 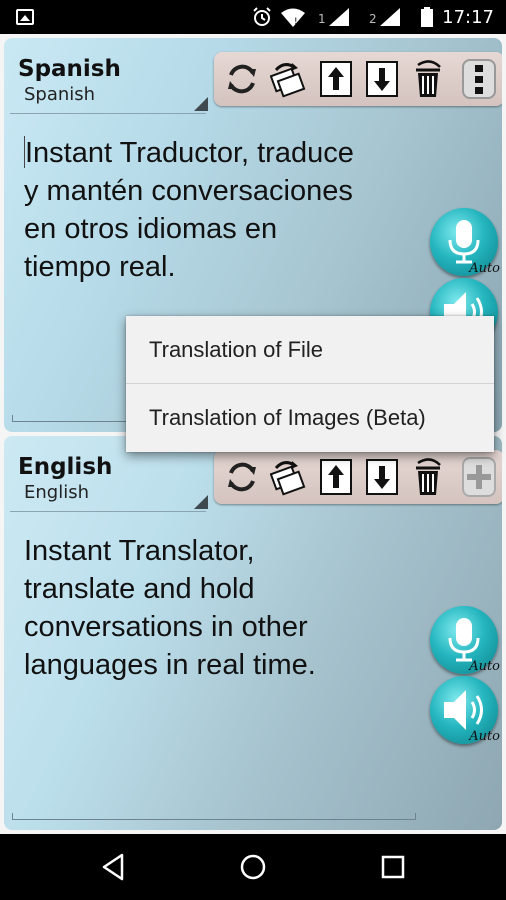 What do you see at coordinates (151, 229) in the screenshot?
I see `source-text-line: en otros idiomas en` at bounding box center [151, 229].